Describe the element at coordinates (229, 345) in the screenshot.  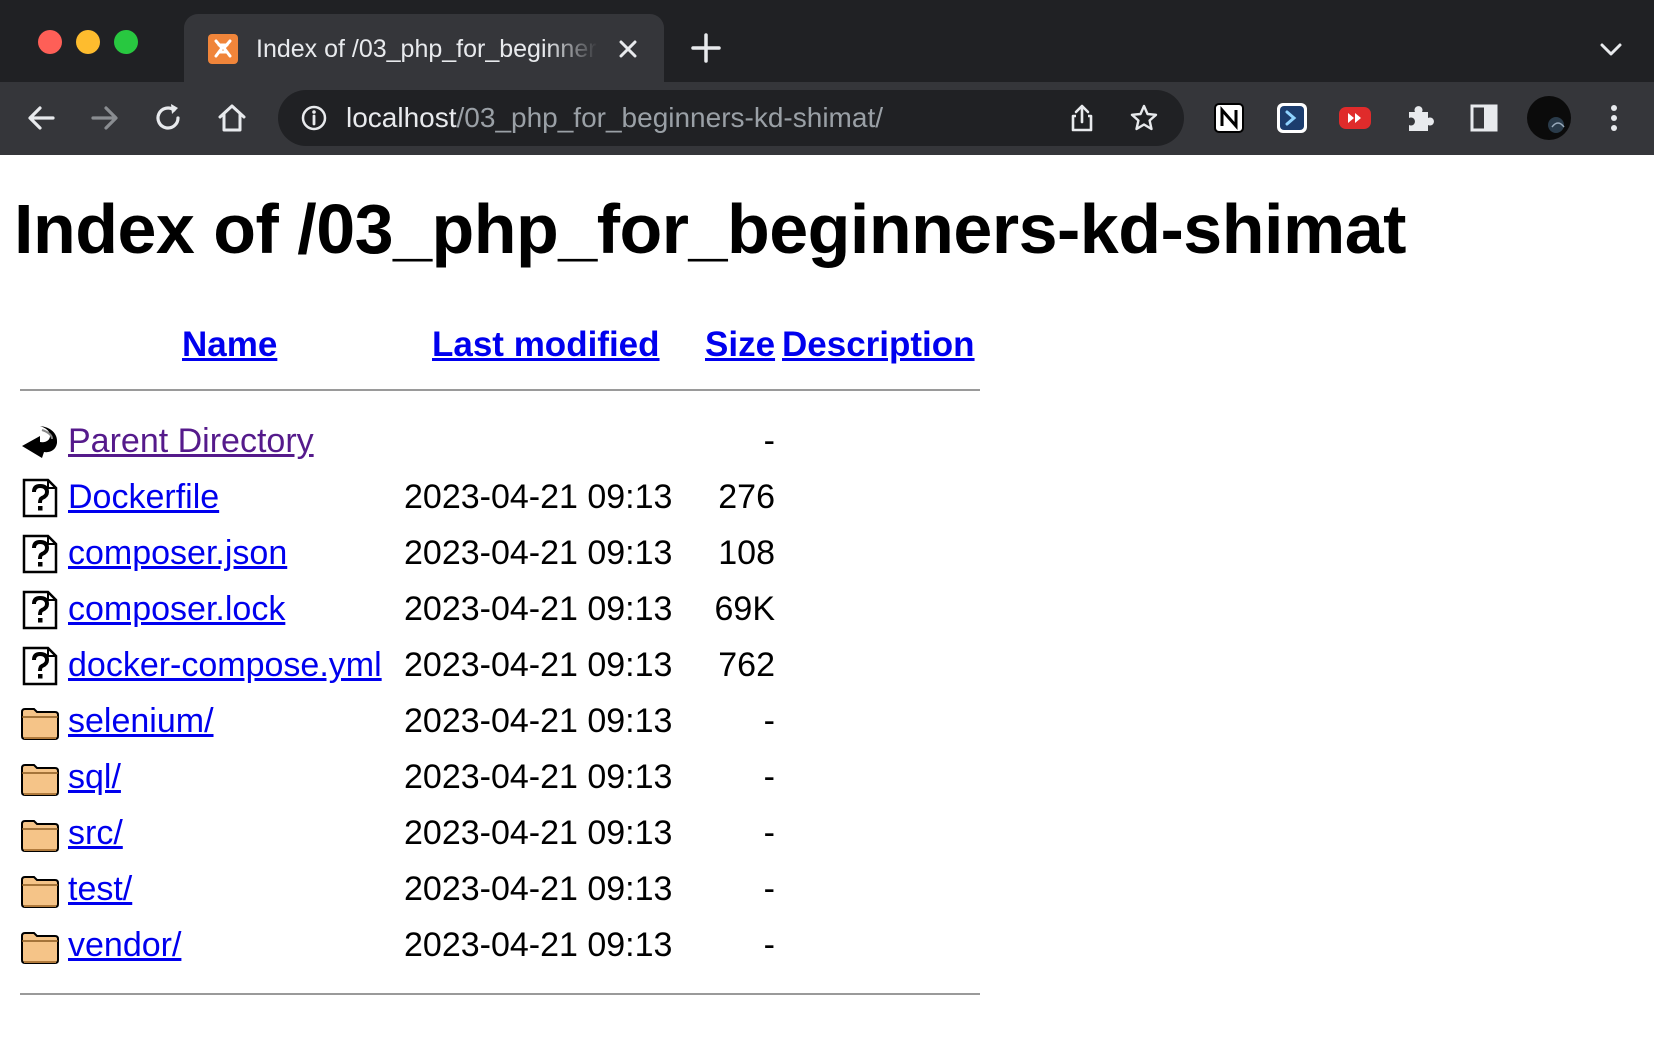
I see `sort-by-name-link: Name` at that location.